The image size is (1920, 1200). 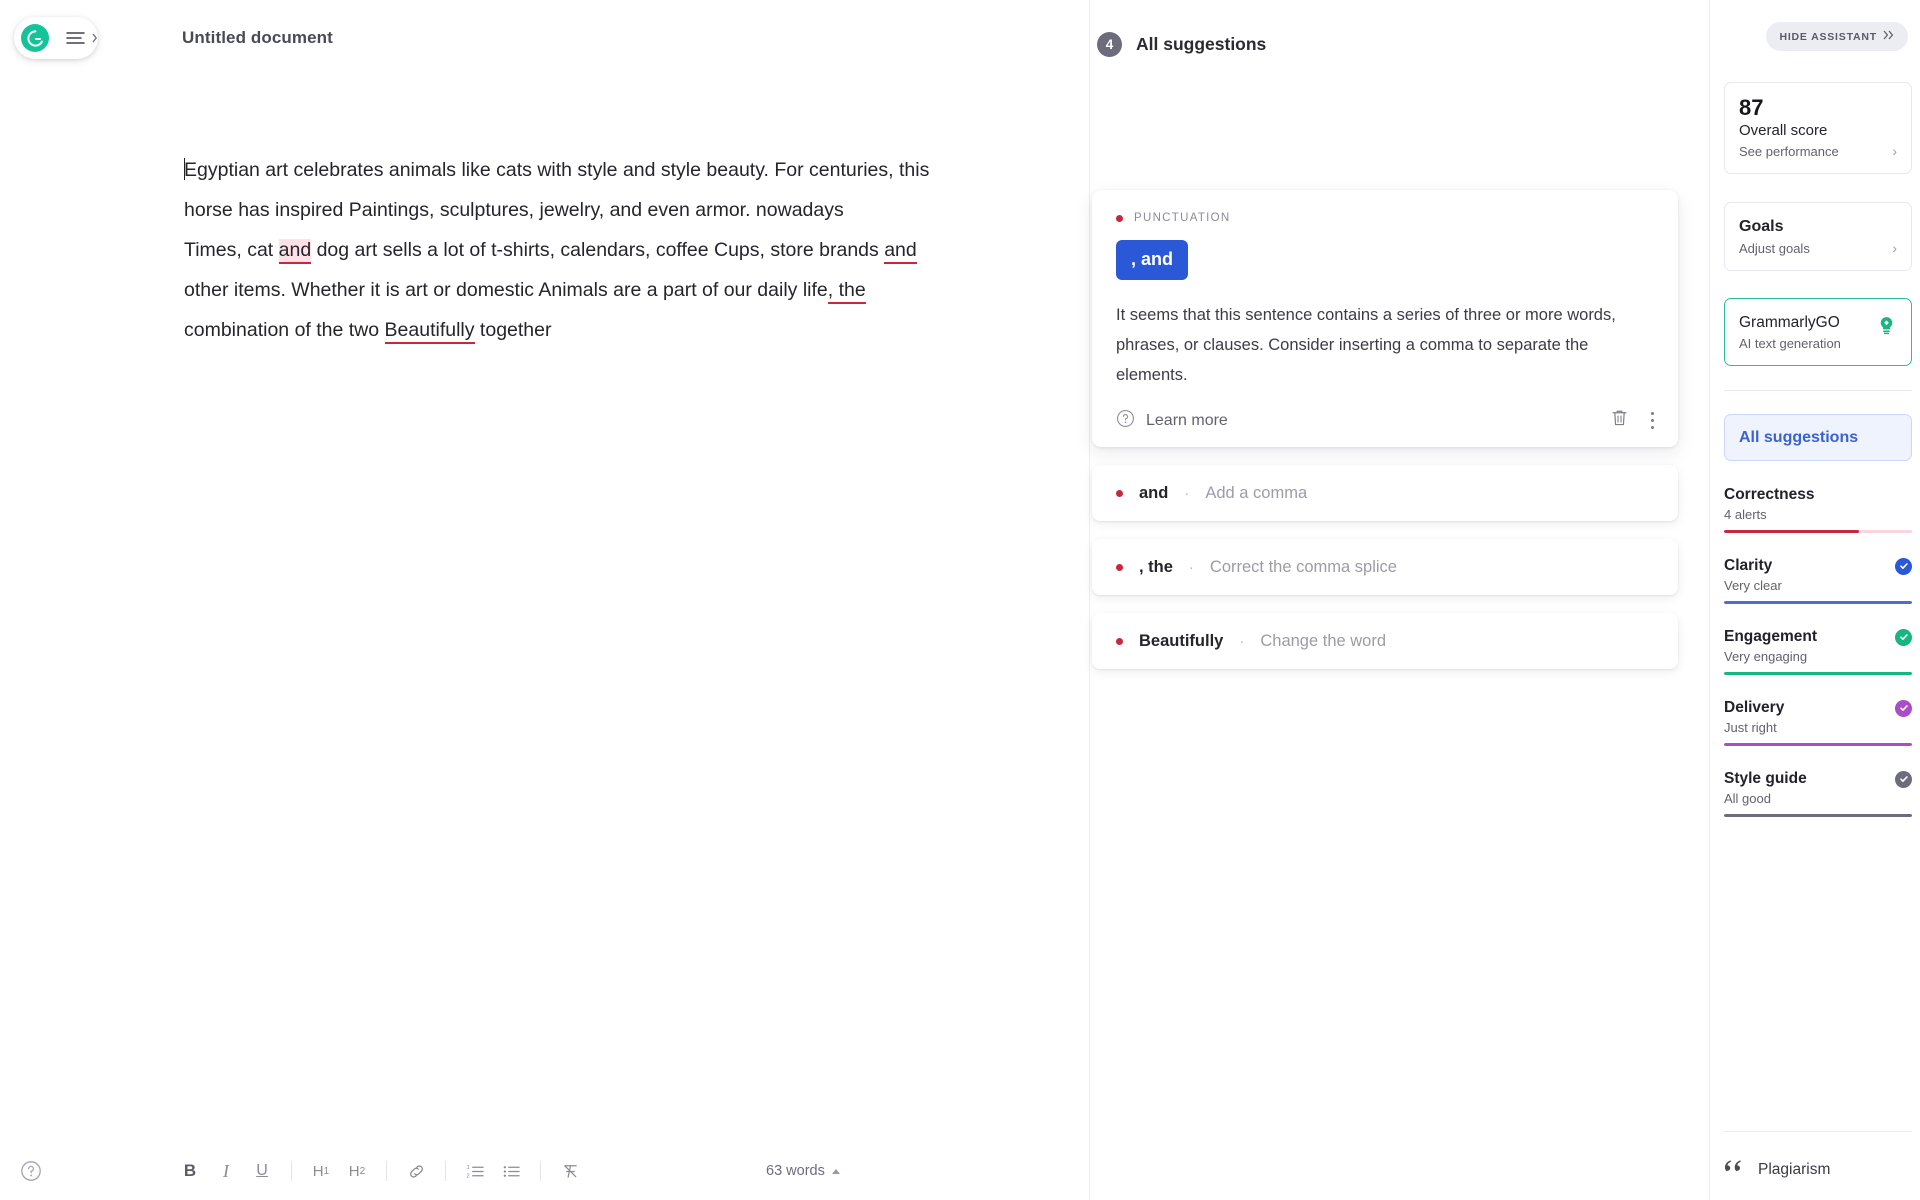 What do you see at coordinates (1794, 1169) in the screenshot?
I see `plagiarism-label: Plagiarism` at bounding box center [1794, 1169].